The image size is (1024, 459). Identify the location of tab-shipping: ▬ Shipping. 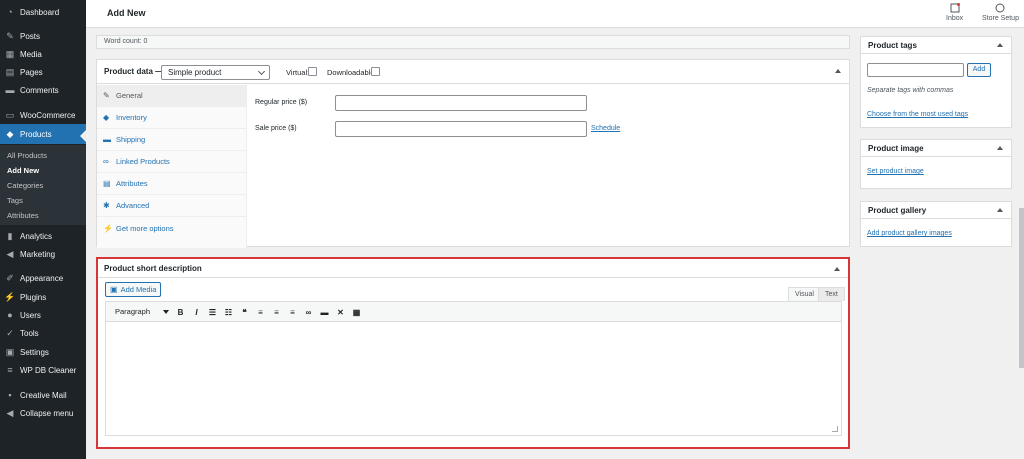
(172, 140).